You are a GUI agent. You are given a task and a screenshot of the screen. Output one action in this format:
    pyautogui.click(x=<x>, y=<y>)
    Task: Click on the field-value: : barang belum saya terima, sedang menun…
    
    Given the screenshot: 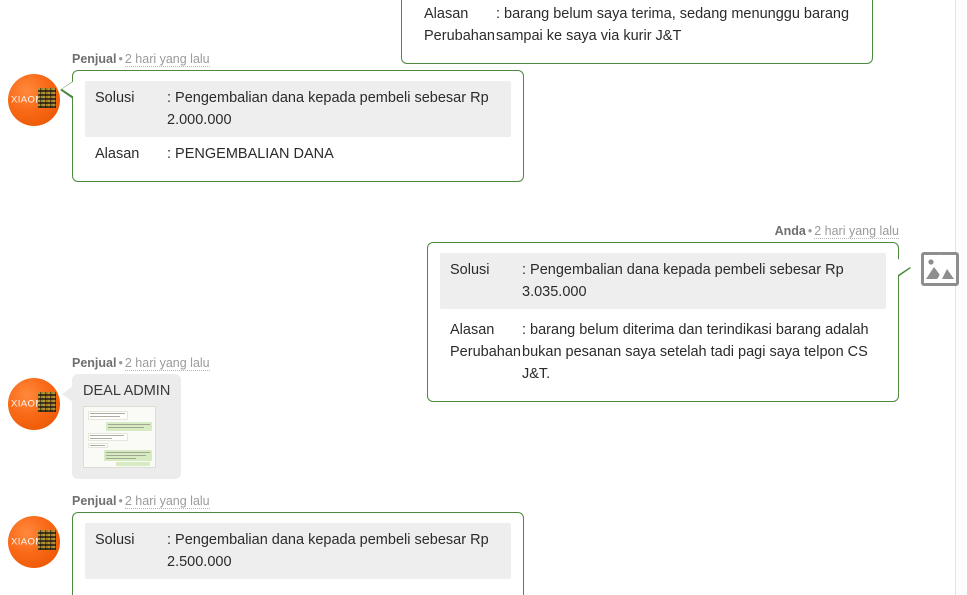 What is the action you would take?
    pyautogui.click(x=673, y=25)
    